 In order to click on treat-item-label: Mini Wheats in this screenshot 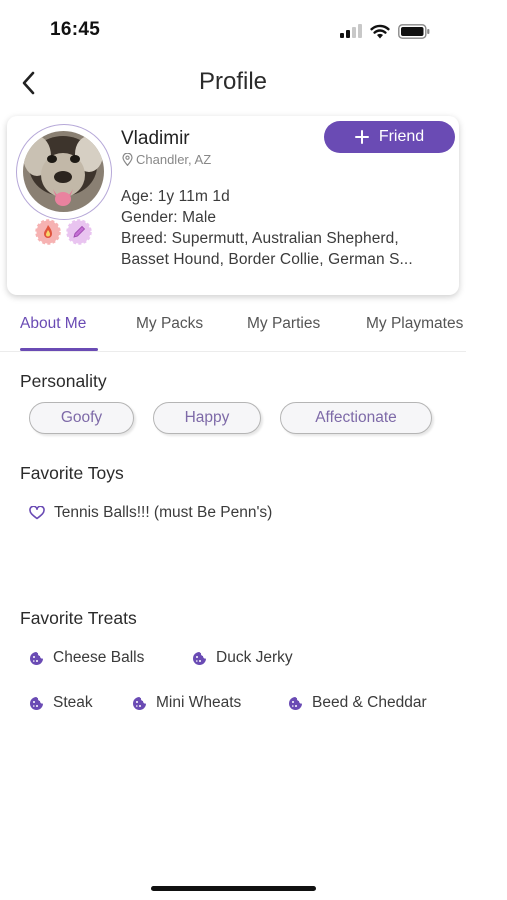, I will do `click(199, 702)`.